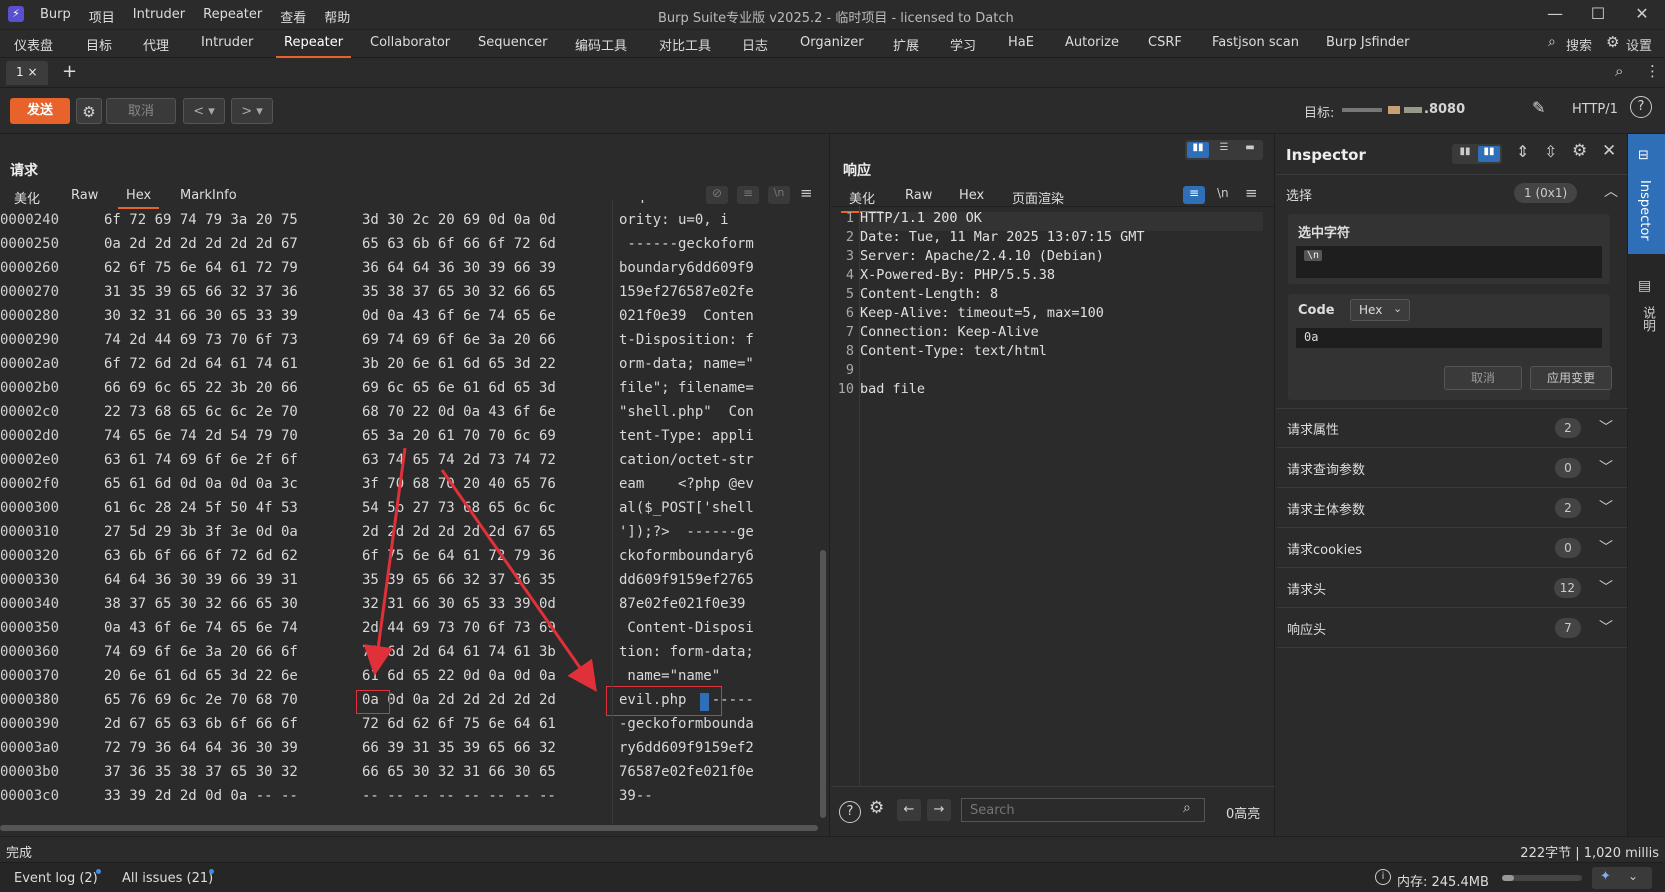 This screenshot has height=892, width=1665. Describe the element at coordinates (1579, 151) in the screenshot. I see `inspector-settings-icon: ⚙` at that location.